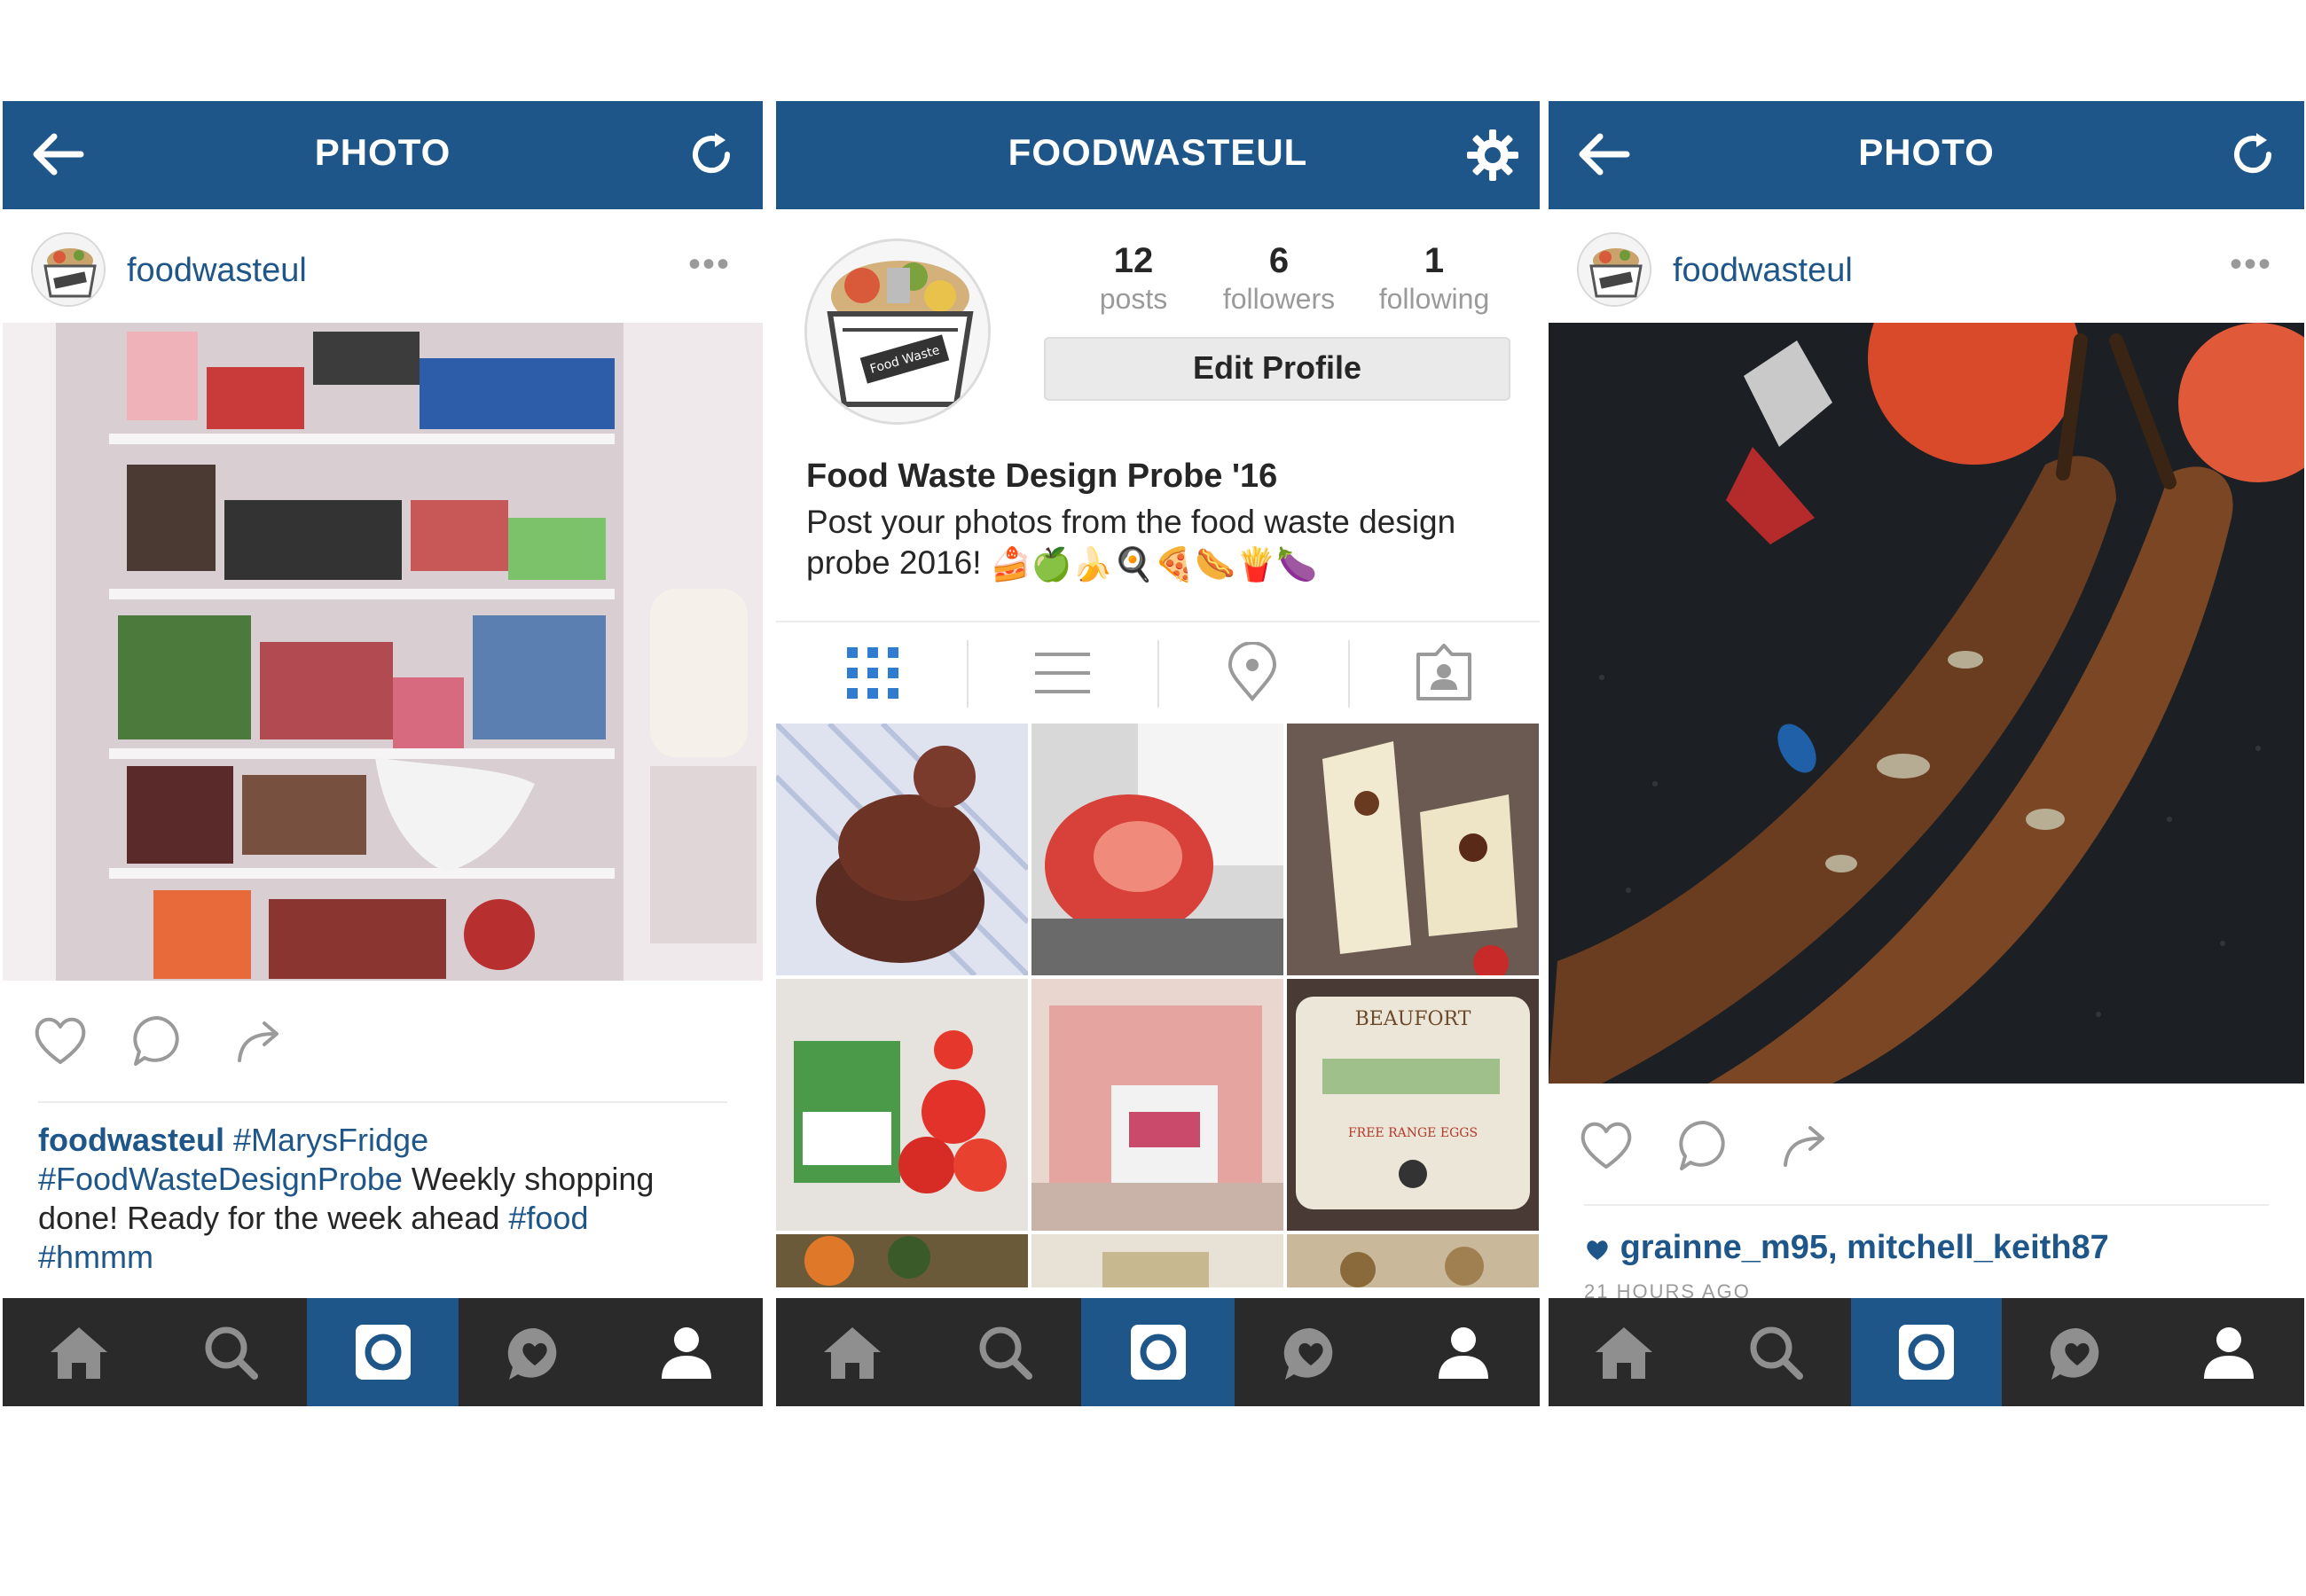 The image size is (2306, 1596). Describe the element at coordinates (548, 1218) in the screenshot. I see `hashtag-link: #food` at that location.